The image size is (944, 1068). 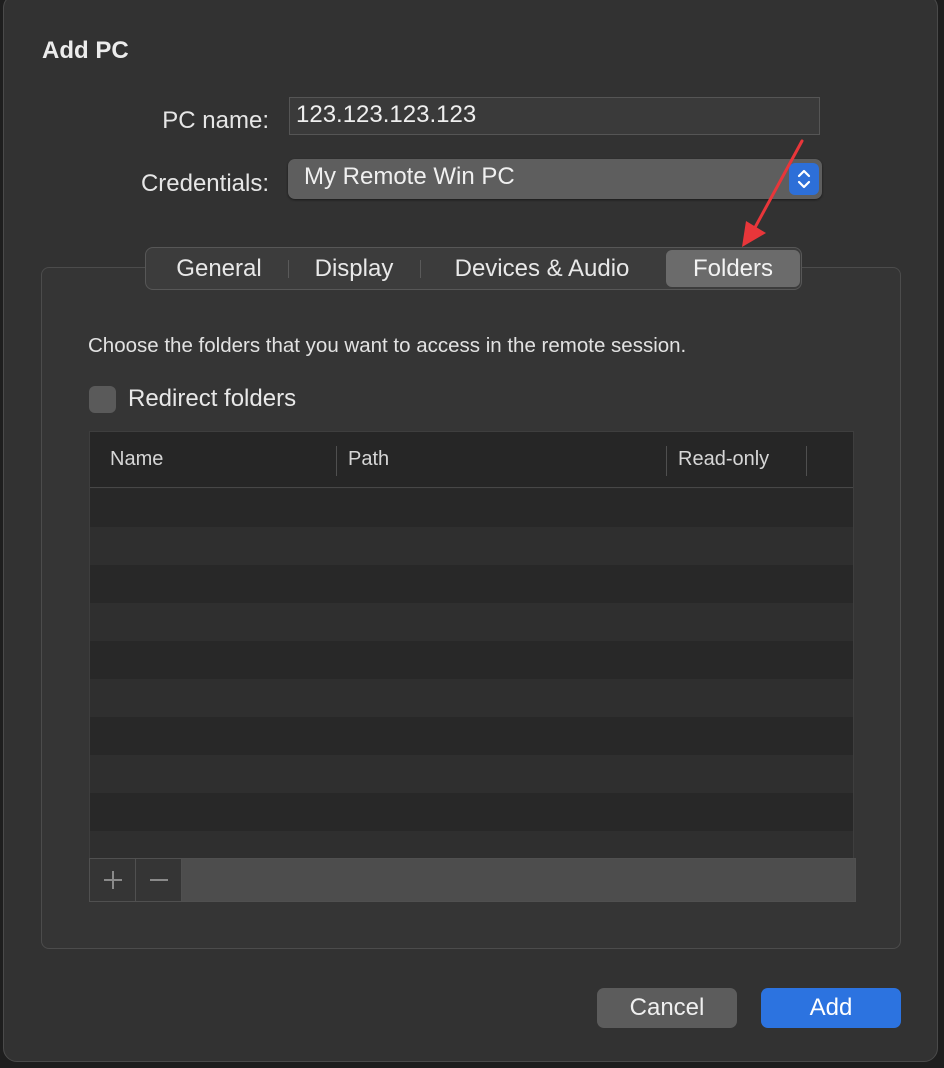 I want to click on credentials-label: Credentials:, so click(x=204, y=183).